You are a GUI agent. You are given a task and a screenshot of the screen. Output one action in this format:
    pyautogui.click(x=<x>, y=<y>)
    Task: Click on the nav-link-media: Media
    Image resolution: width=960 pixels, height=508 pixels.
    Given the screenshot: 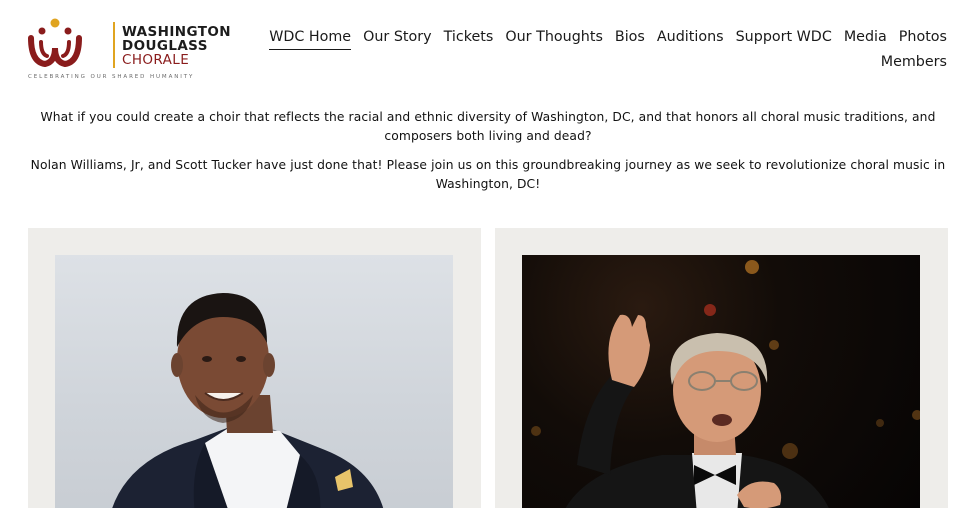 What is the action you would take?
    pyautogui.click(x=865, y=38)
    